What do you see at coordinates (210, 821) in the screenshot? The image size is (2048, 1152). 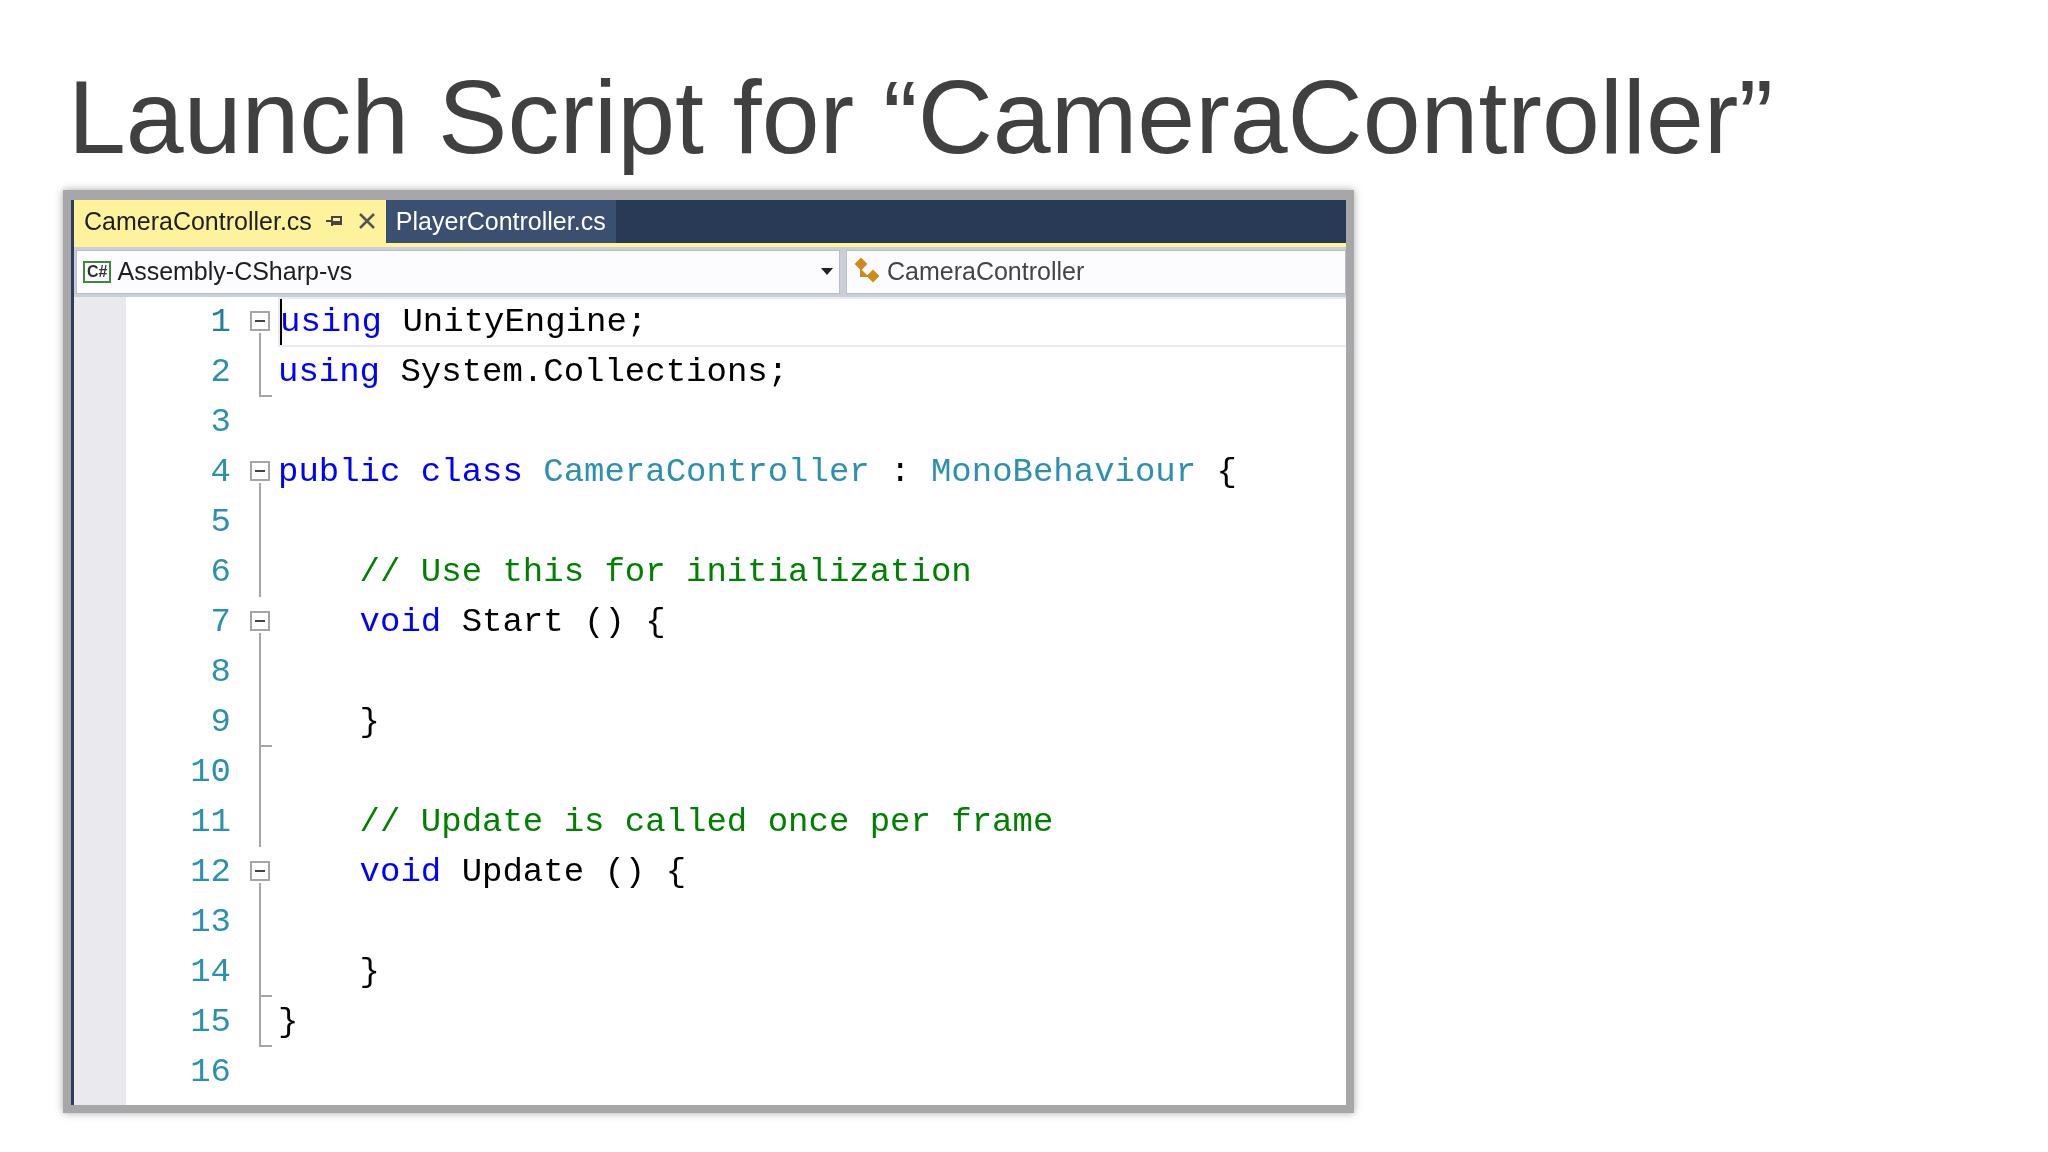 I see `line-number: 11` at bounding box center [210, 821].